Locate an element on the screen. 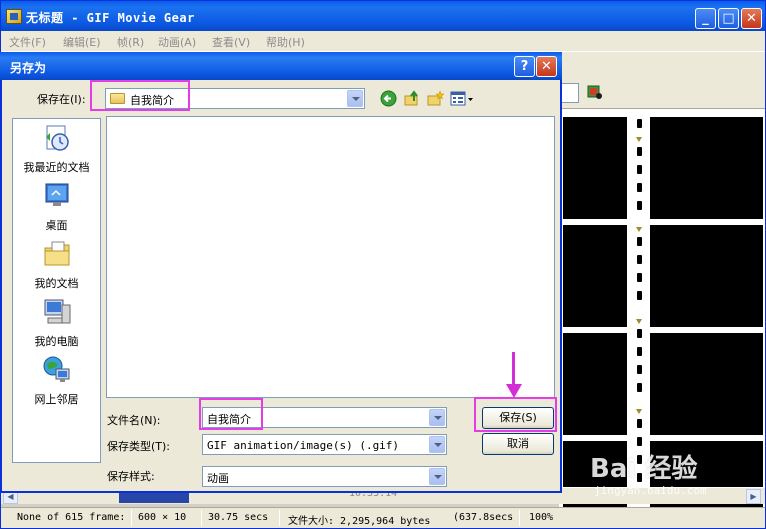  savestyle-value: 动画 is located at coordinates (218, 478).